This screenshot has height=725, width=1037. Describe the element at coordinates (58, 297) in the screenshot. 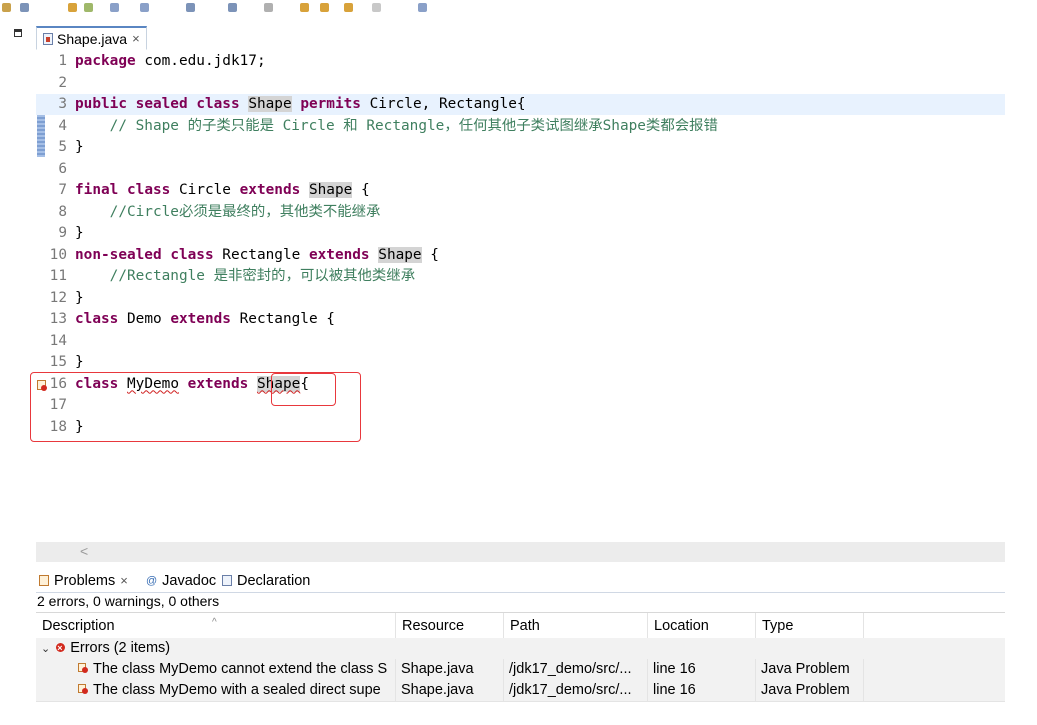

I see `line-number: 12` at that location.